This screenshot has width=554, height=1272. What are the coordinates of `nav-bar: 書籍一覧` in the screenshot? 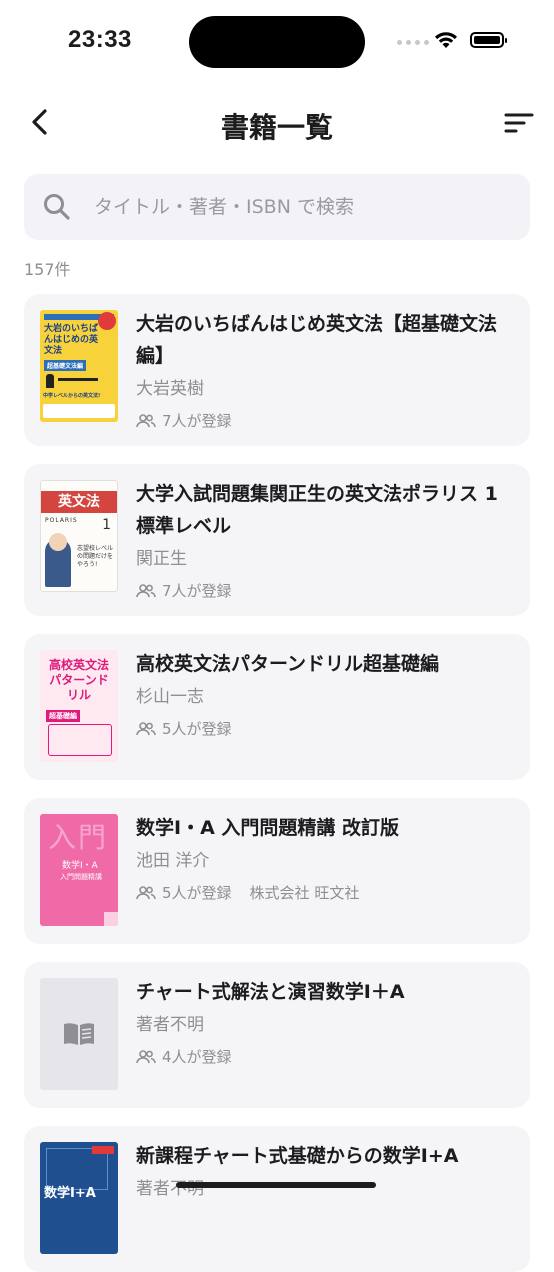 It's located at (277, 124).